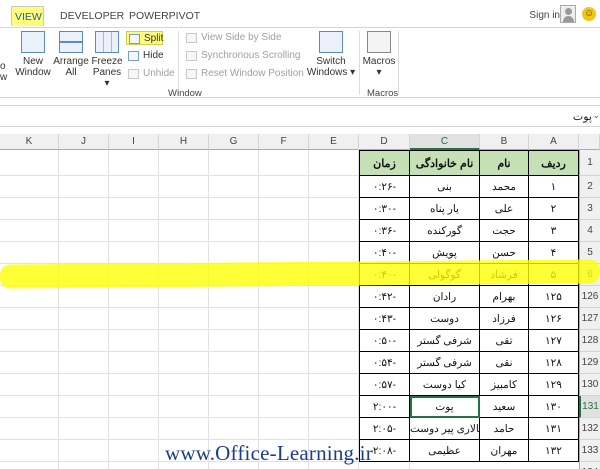 Image resolution: width=600 pixels, height=469 pixels. What do you see at coordinates (300, 116) in the screenshot?
I see `formula-bar: پوت ⌄` at bounding box center [300, 116].